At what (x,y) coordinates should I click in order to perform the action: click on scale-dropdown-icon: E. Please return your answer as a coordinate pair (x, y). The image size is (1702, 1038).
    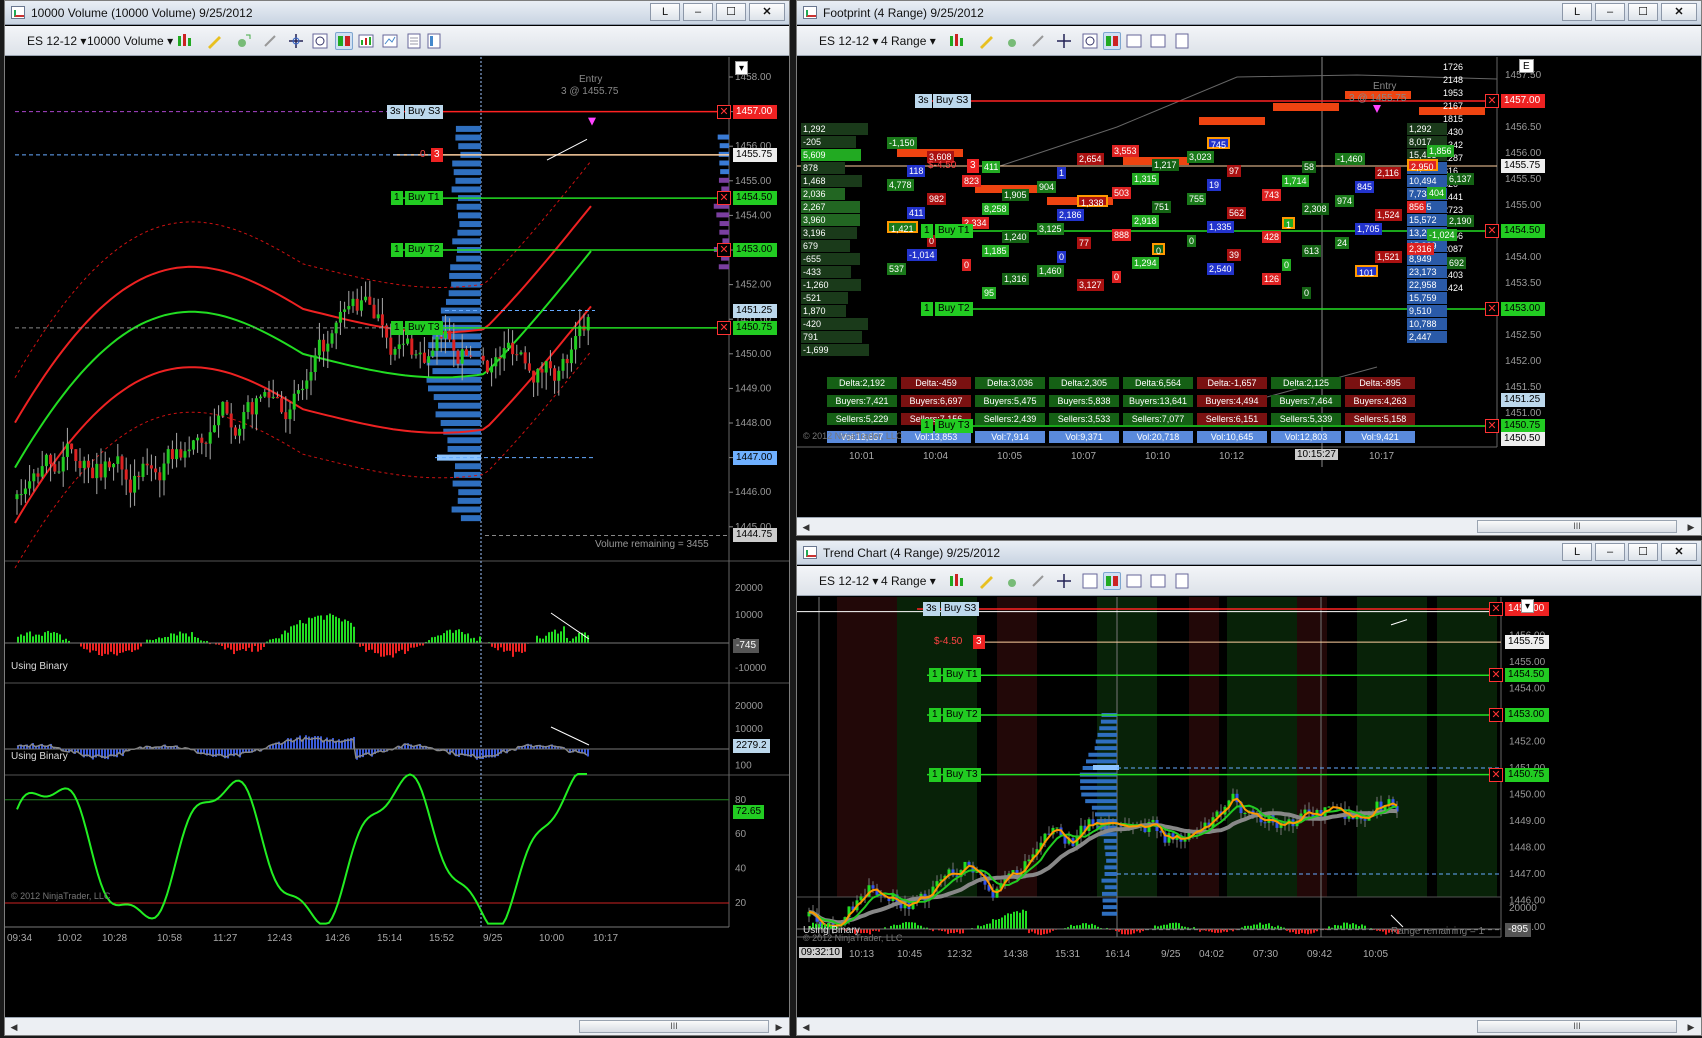
    Looking at the image, I should click on (1526, 66).